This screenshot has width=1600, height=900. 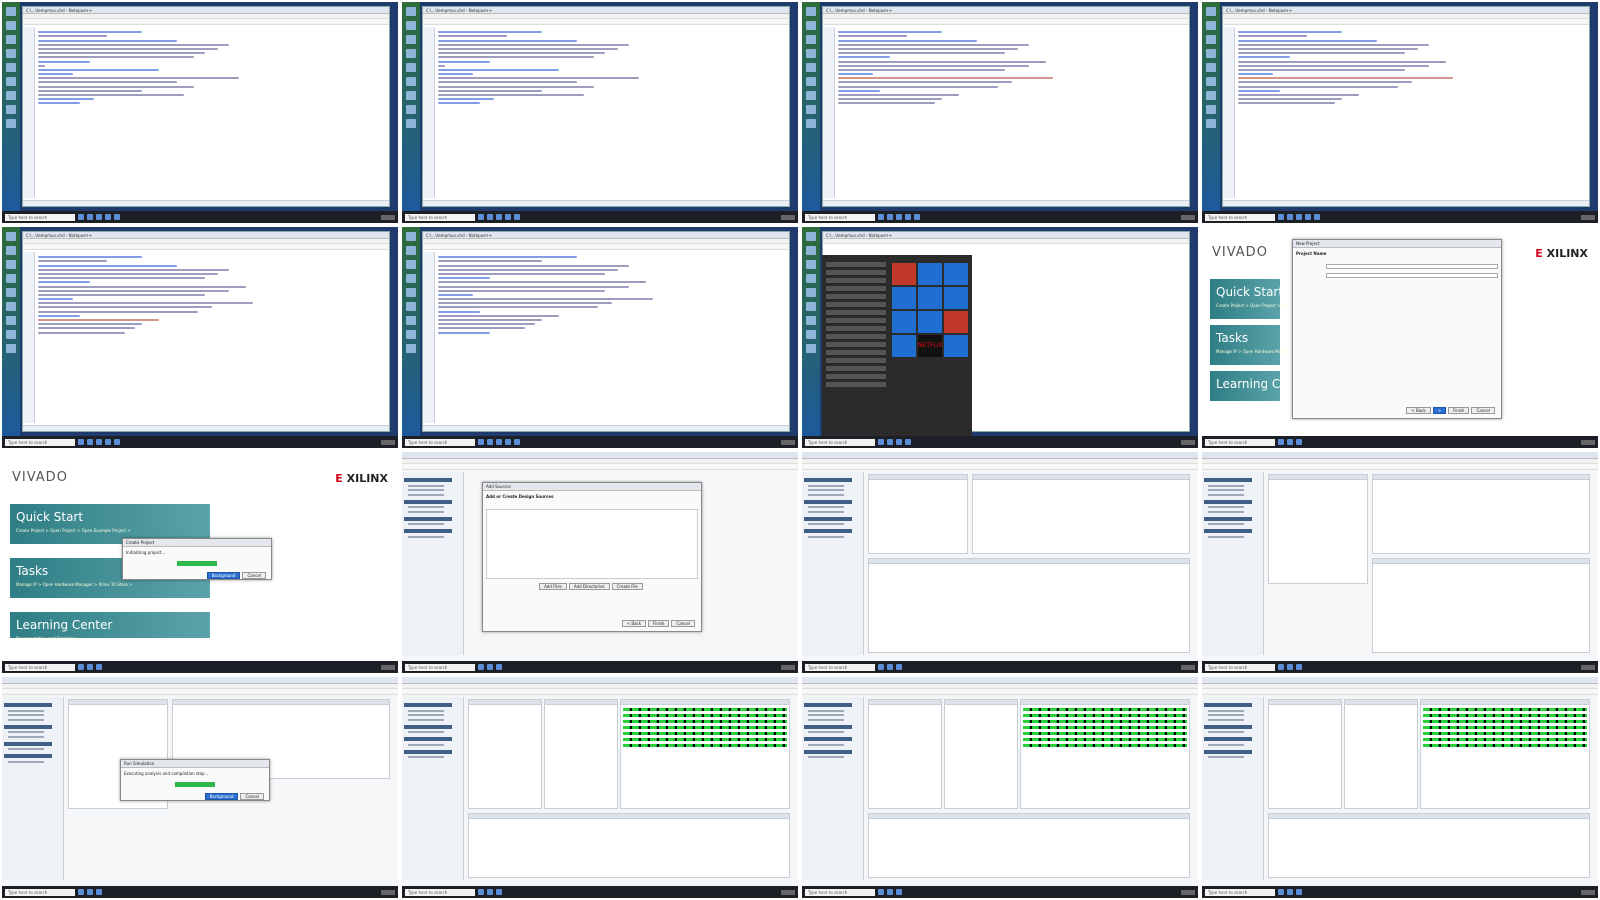 I want to click on tile-media, so click(x=956, y=322).